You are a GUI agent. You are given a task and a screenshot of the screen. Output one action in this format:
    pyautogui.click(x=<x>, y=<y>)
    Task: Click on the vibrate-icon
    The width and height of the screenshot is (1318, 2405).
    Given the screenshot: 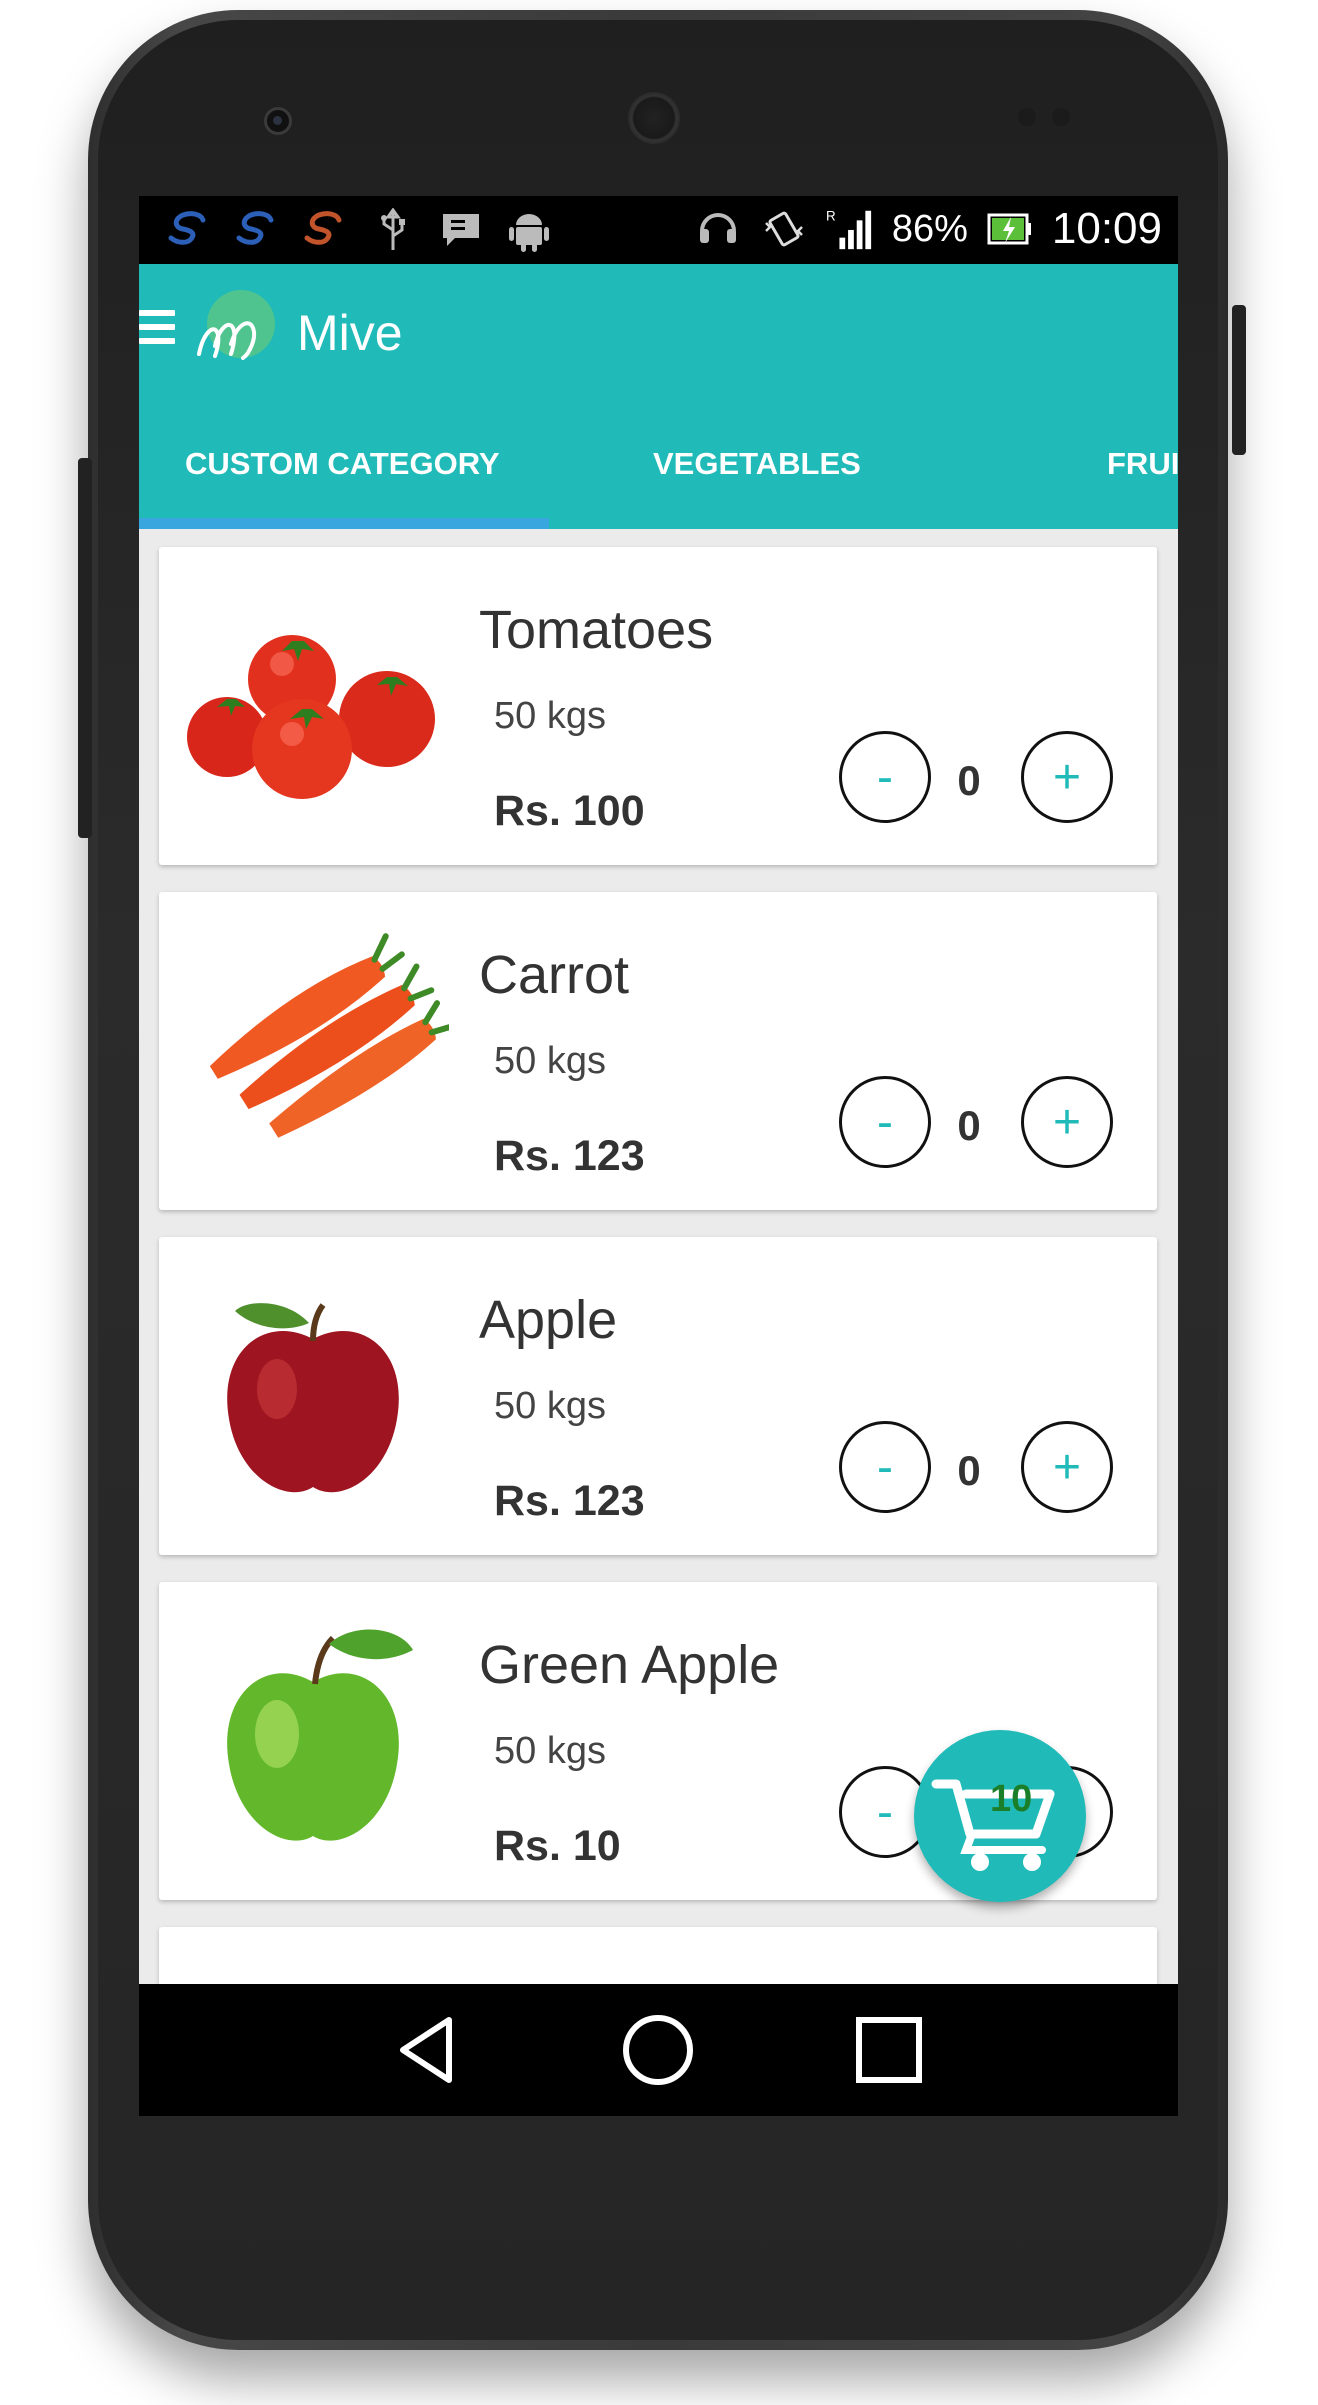 What is the action you would take?
    pyautogui.click(x=784, y=229)
    